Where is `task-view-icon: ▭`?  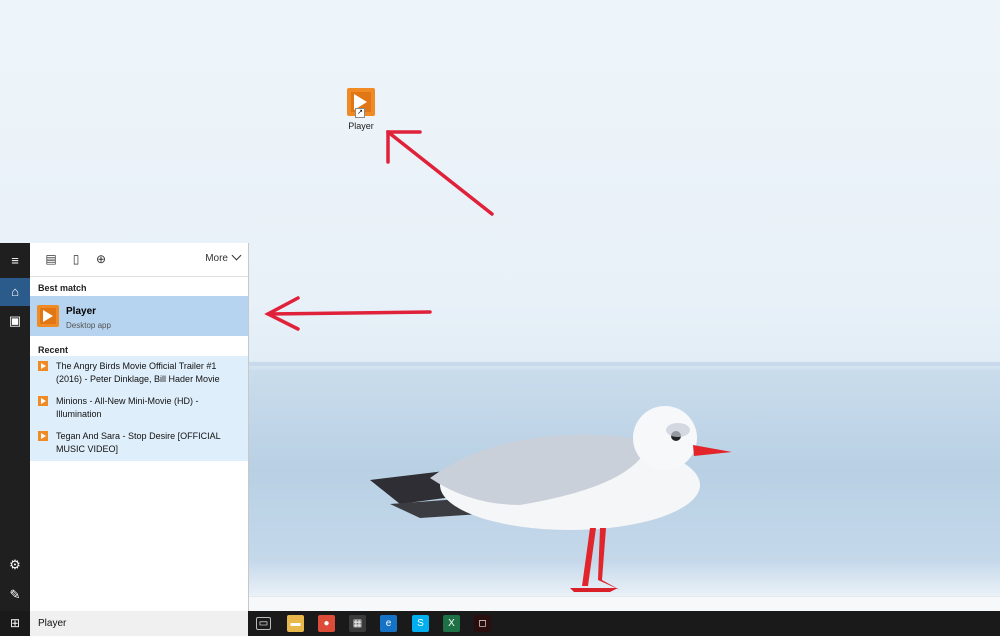 task-view-icon: ▭ is located at coordinates (263, 623).